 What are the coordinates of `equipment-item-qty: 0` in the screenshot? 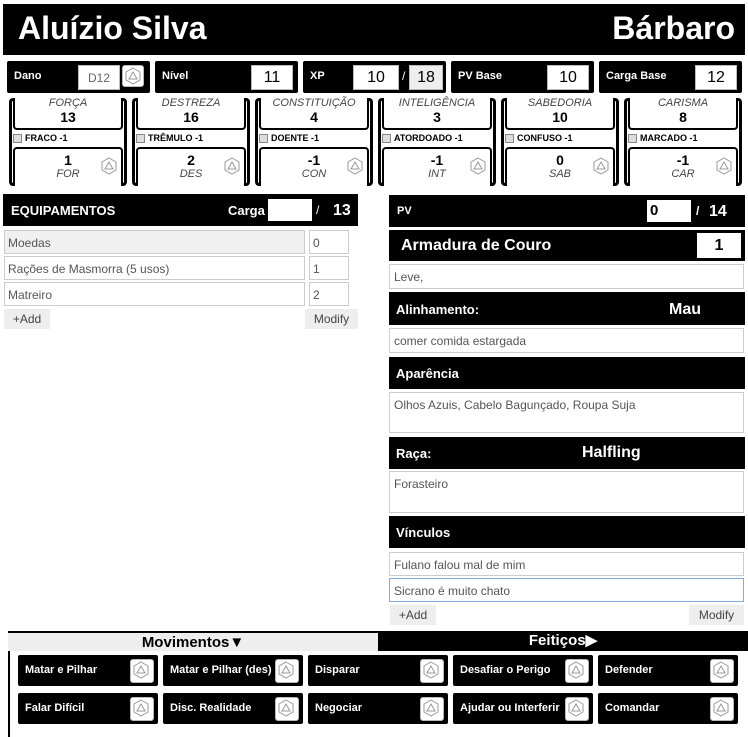 It's located at (329, 242).